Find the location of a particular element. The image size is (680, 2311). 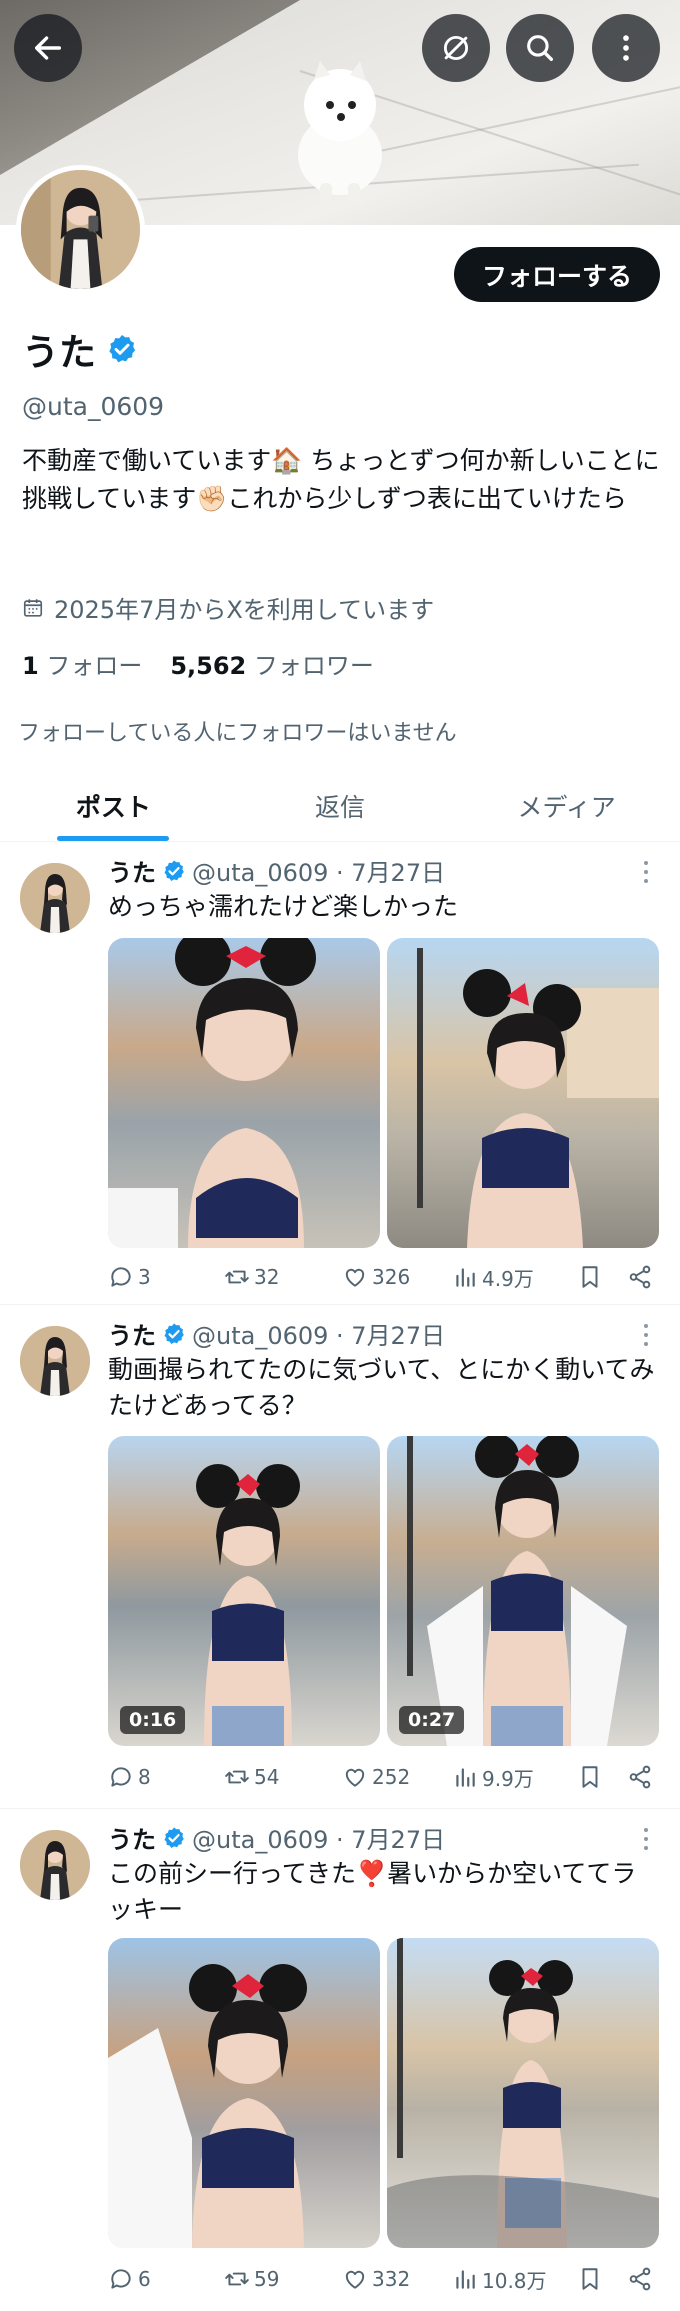

reply-count: 3 is located at coordinates (144, 1277).